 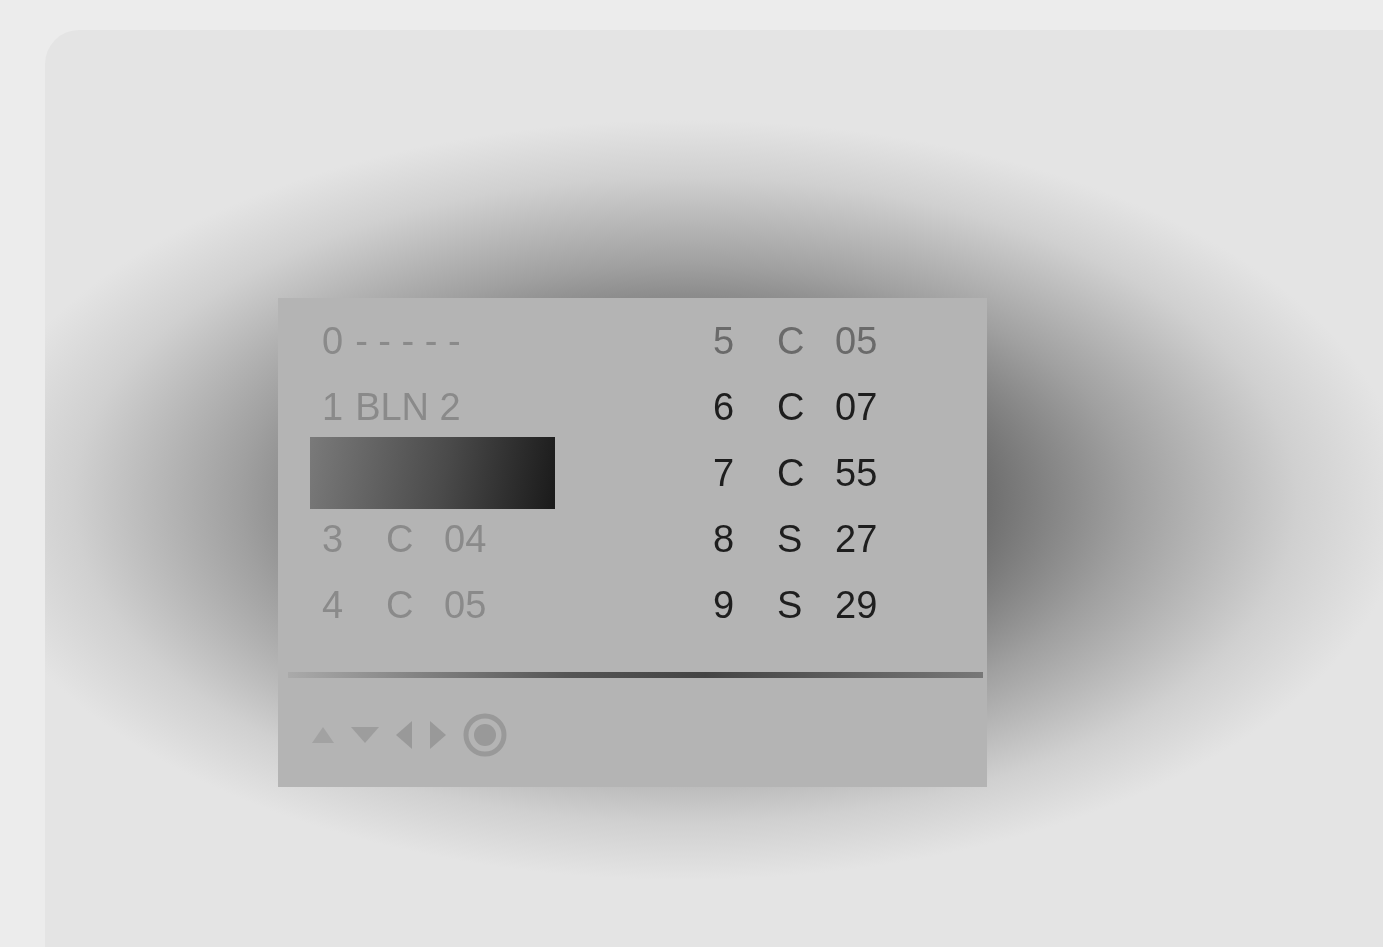 I want to click on slot-number: 7, so click(x=724, y=473).